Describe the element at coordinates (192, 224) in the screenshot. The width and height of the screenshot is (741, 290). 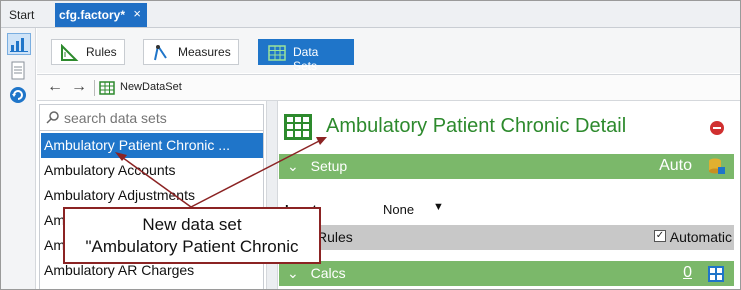
I see `callout-line-1: New data set` at that location.